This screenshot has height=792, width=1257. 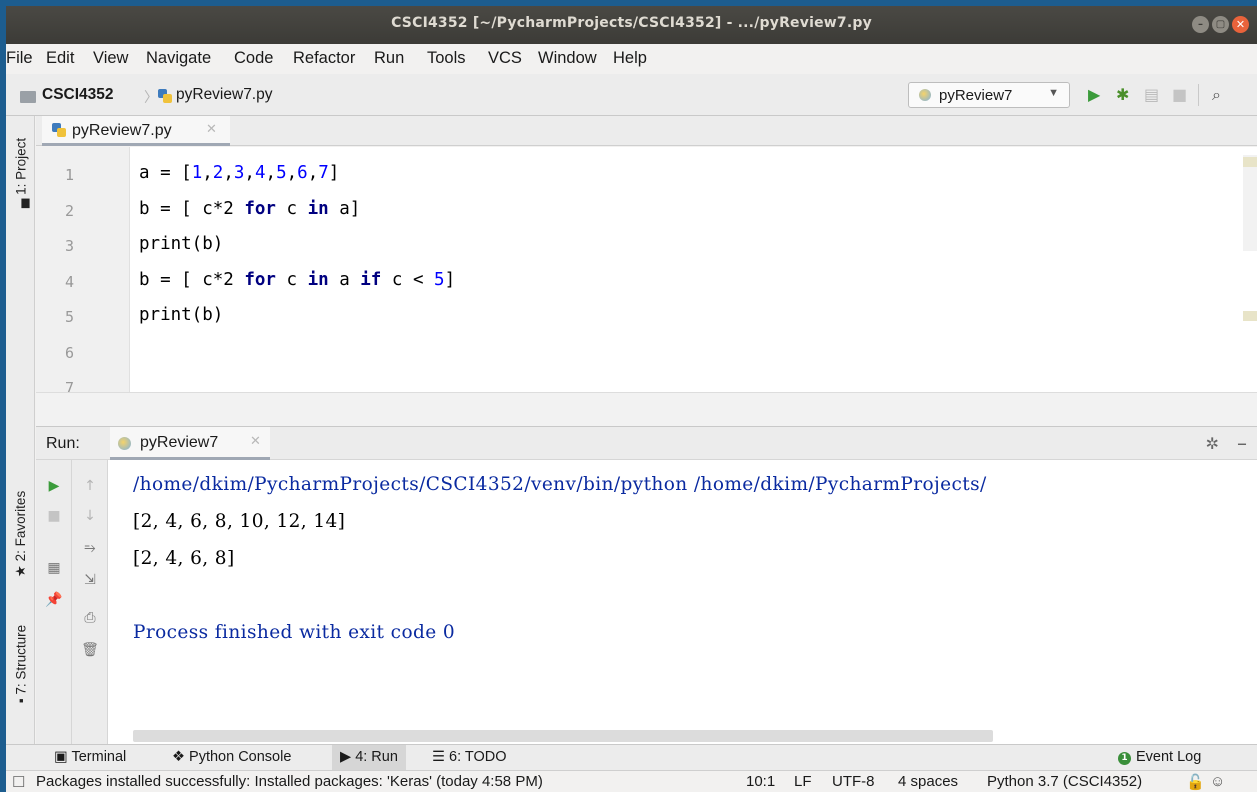 I want to click on run-panel-header: Run: pyReview7 ✕ ✲ –, so click(x=646, y=443).